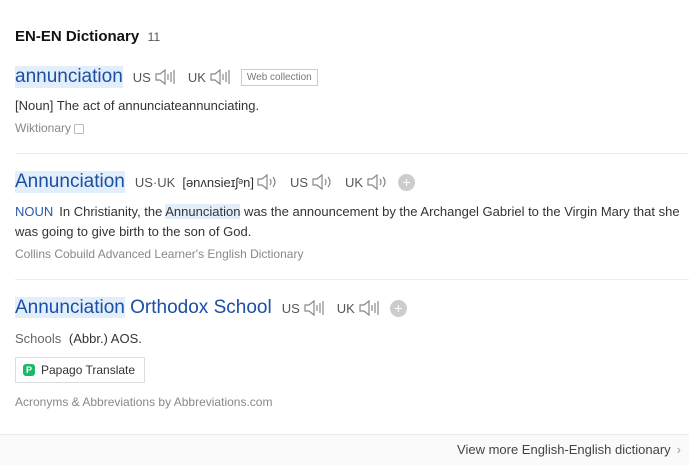 This screenshot has width=689, height=465. I want to click on entry-3-word: Annunciation Orthodox School, so click(143, 308).